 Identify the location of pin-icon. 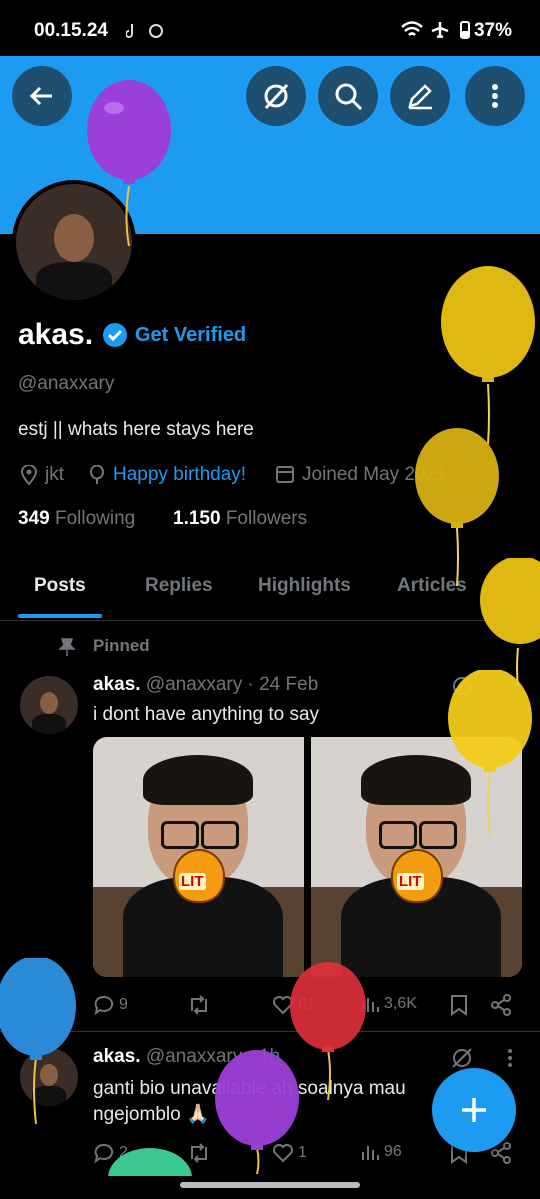
(67, 647).